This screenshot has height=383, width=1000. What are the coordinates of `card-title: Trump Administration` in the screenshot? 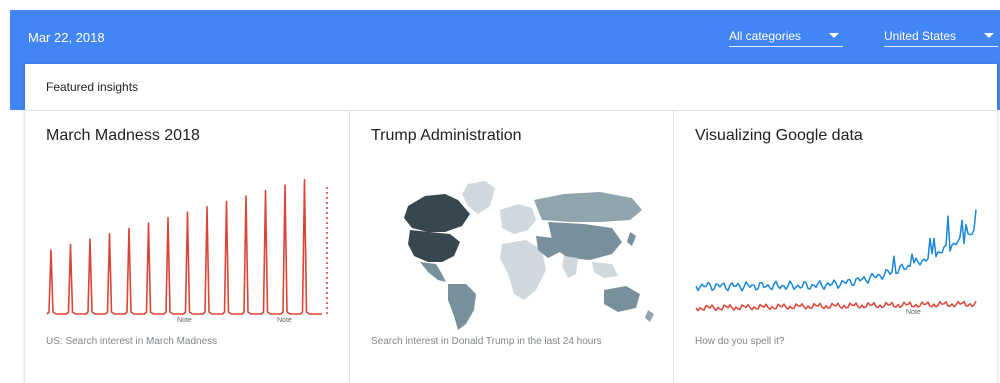 It's located at (446, 135).